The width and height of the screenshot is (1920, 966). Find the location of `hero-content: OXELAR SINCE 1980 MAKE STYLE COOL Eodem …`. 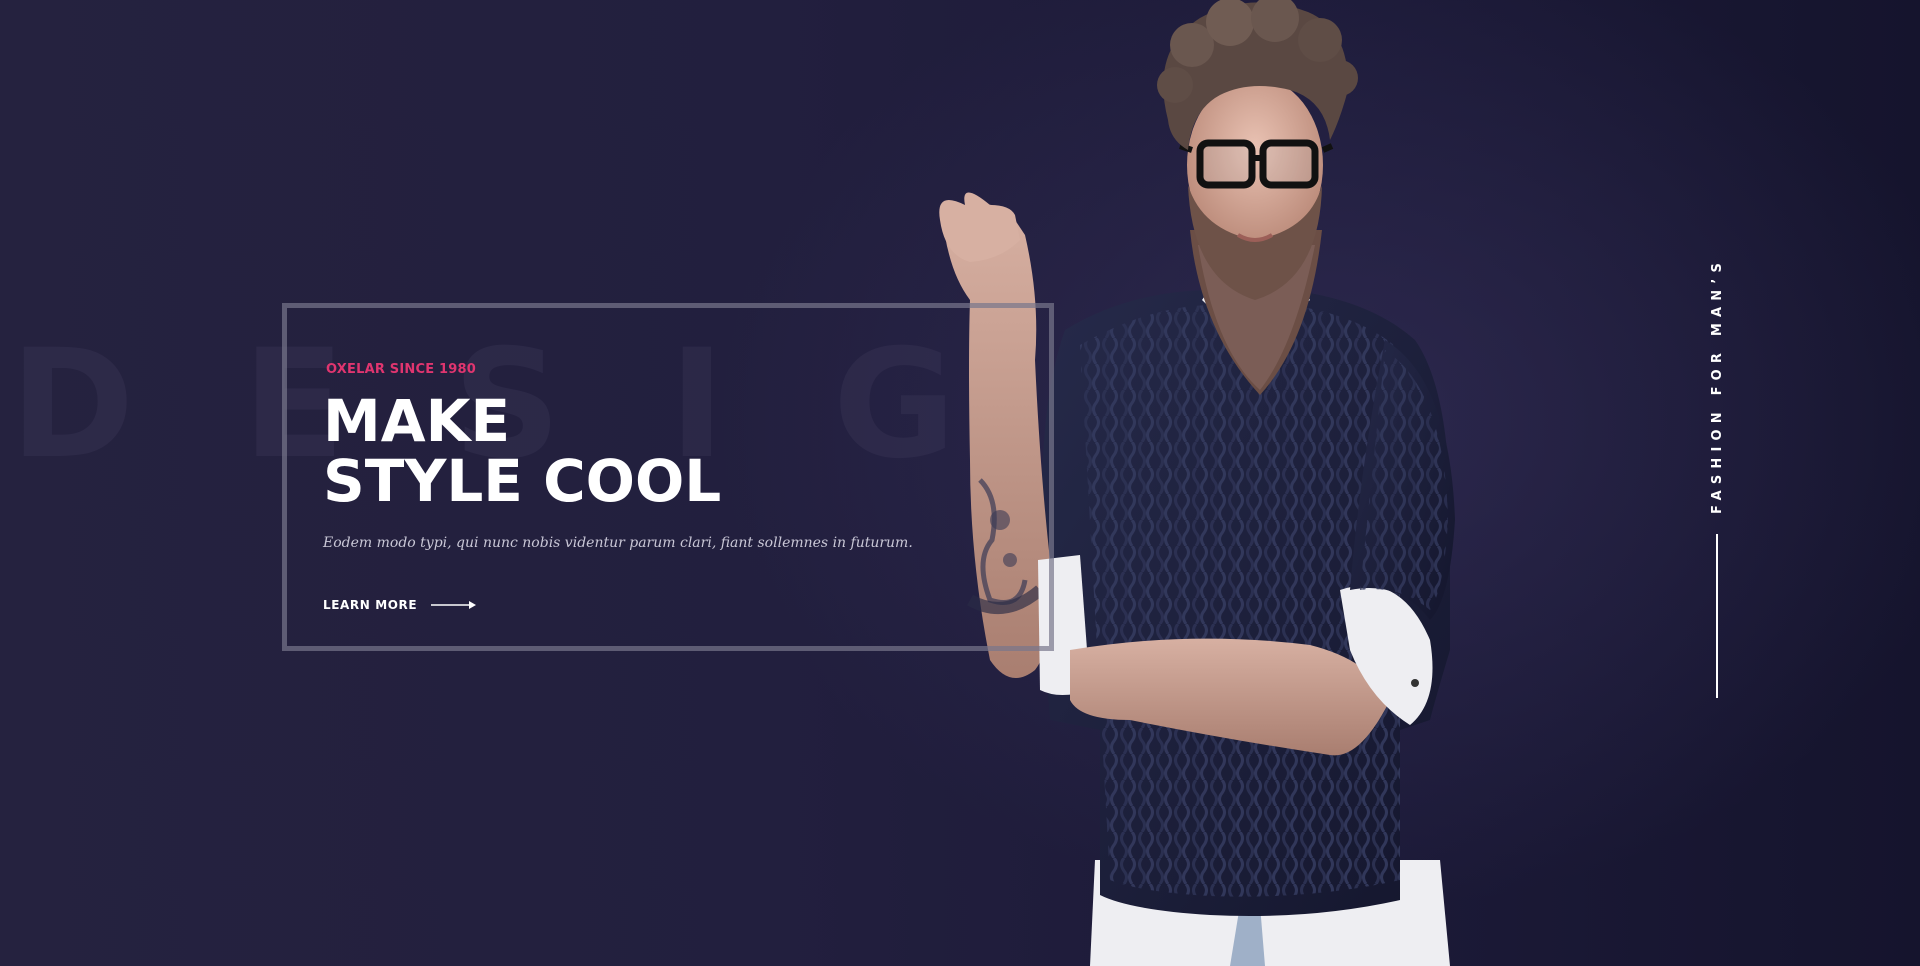

hero-content: OXELAR SINCE 1980 MAKE STYLE COOL Eodem … is located at coordinates (683, 487).